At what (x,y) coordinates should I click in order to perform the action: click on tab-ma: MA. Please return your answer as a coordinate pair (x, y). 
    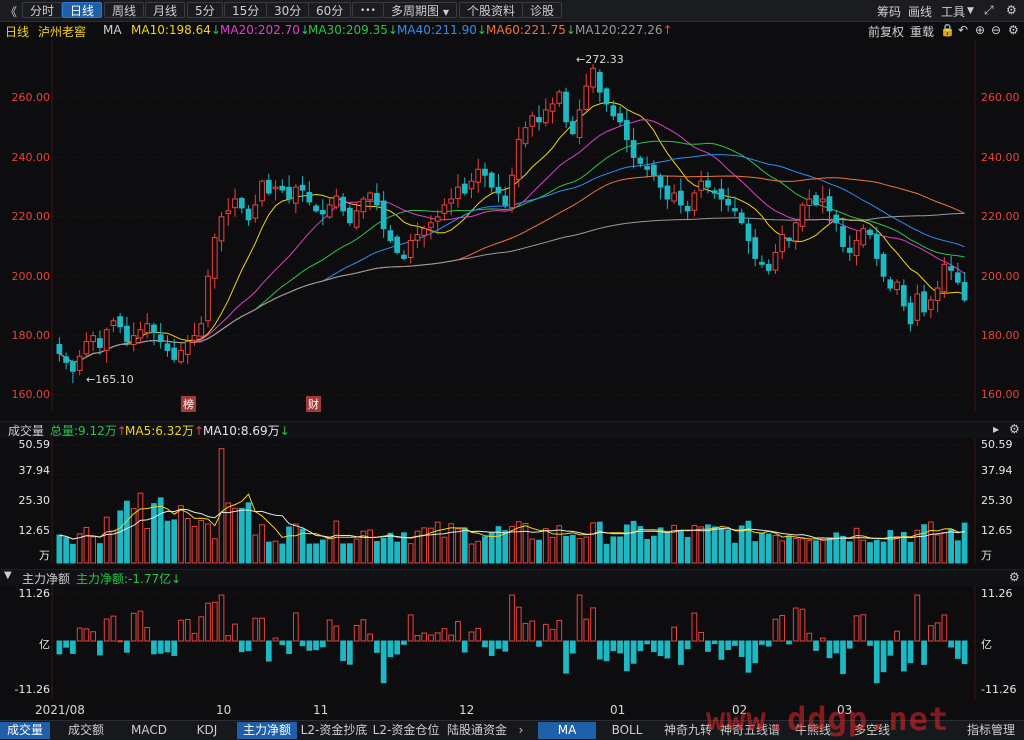
    Looking at the image, I should click on (567, 730).